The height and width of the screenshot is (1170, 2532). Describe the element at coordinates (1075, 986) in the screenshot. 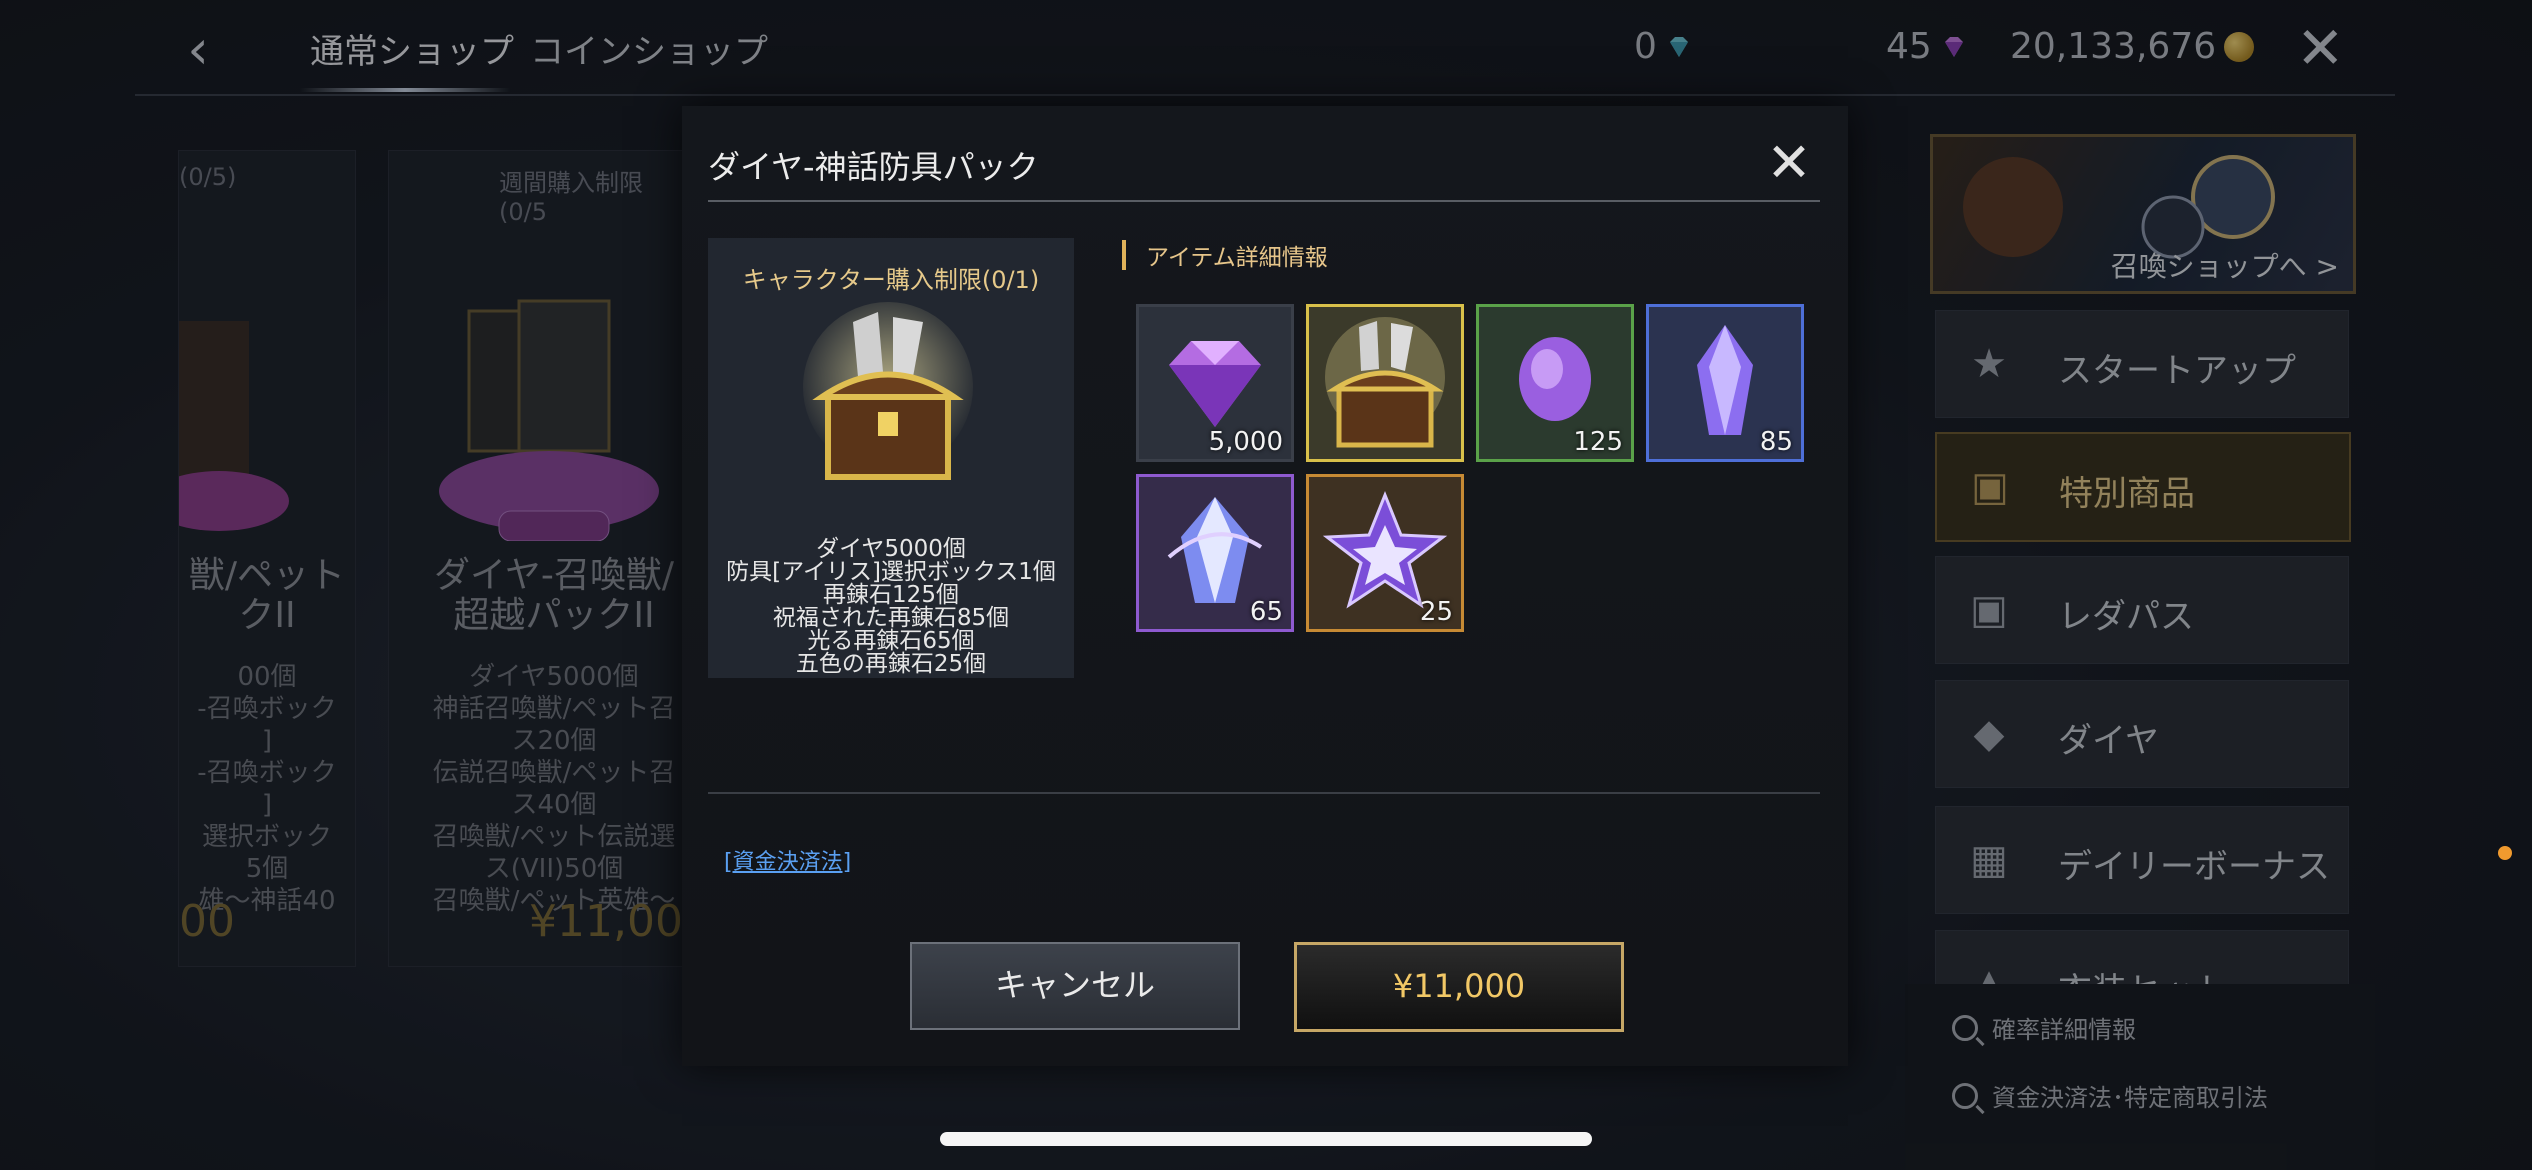

I see `cancel-button: キャンセル` at that location.